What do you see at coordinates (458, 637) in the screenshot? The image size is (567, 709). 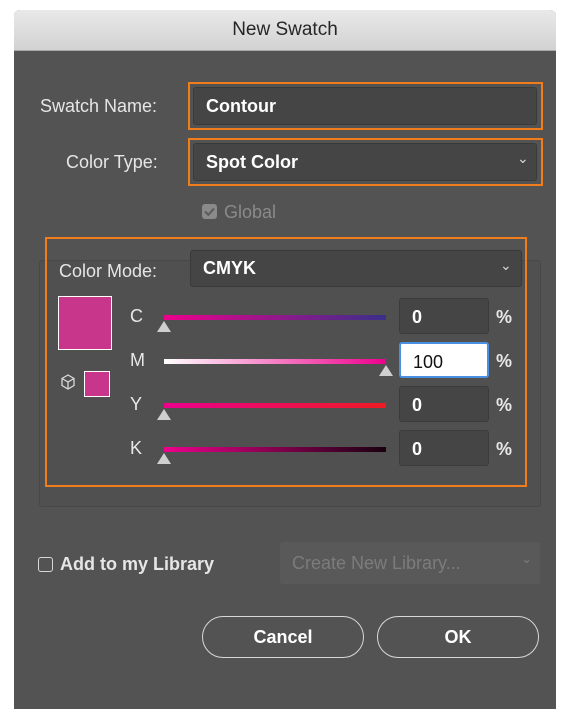 I see `ok-button: OK` at bounding box center [458, 637].